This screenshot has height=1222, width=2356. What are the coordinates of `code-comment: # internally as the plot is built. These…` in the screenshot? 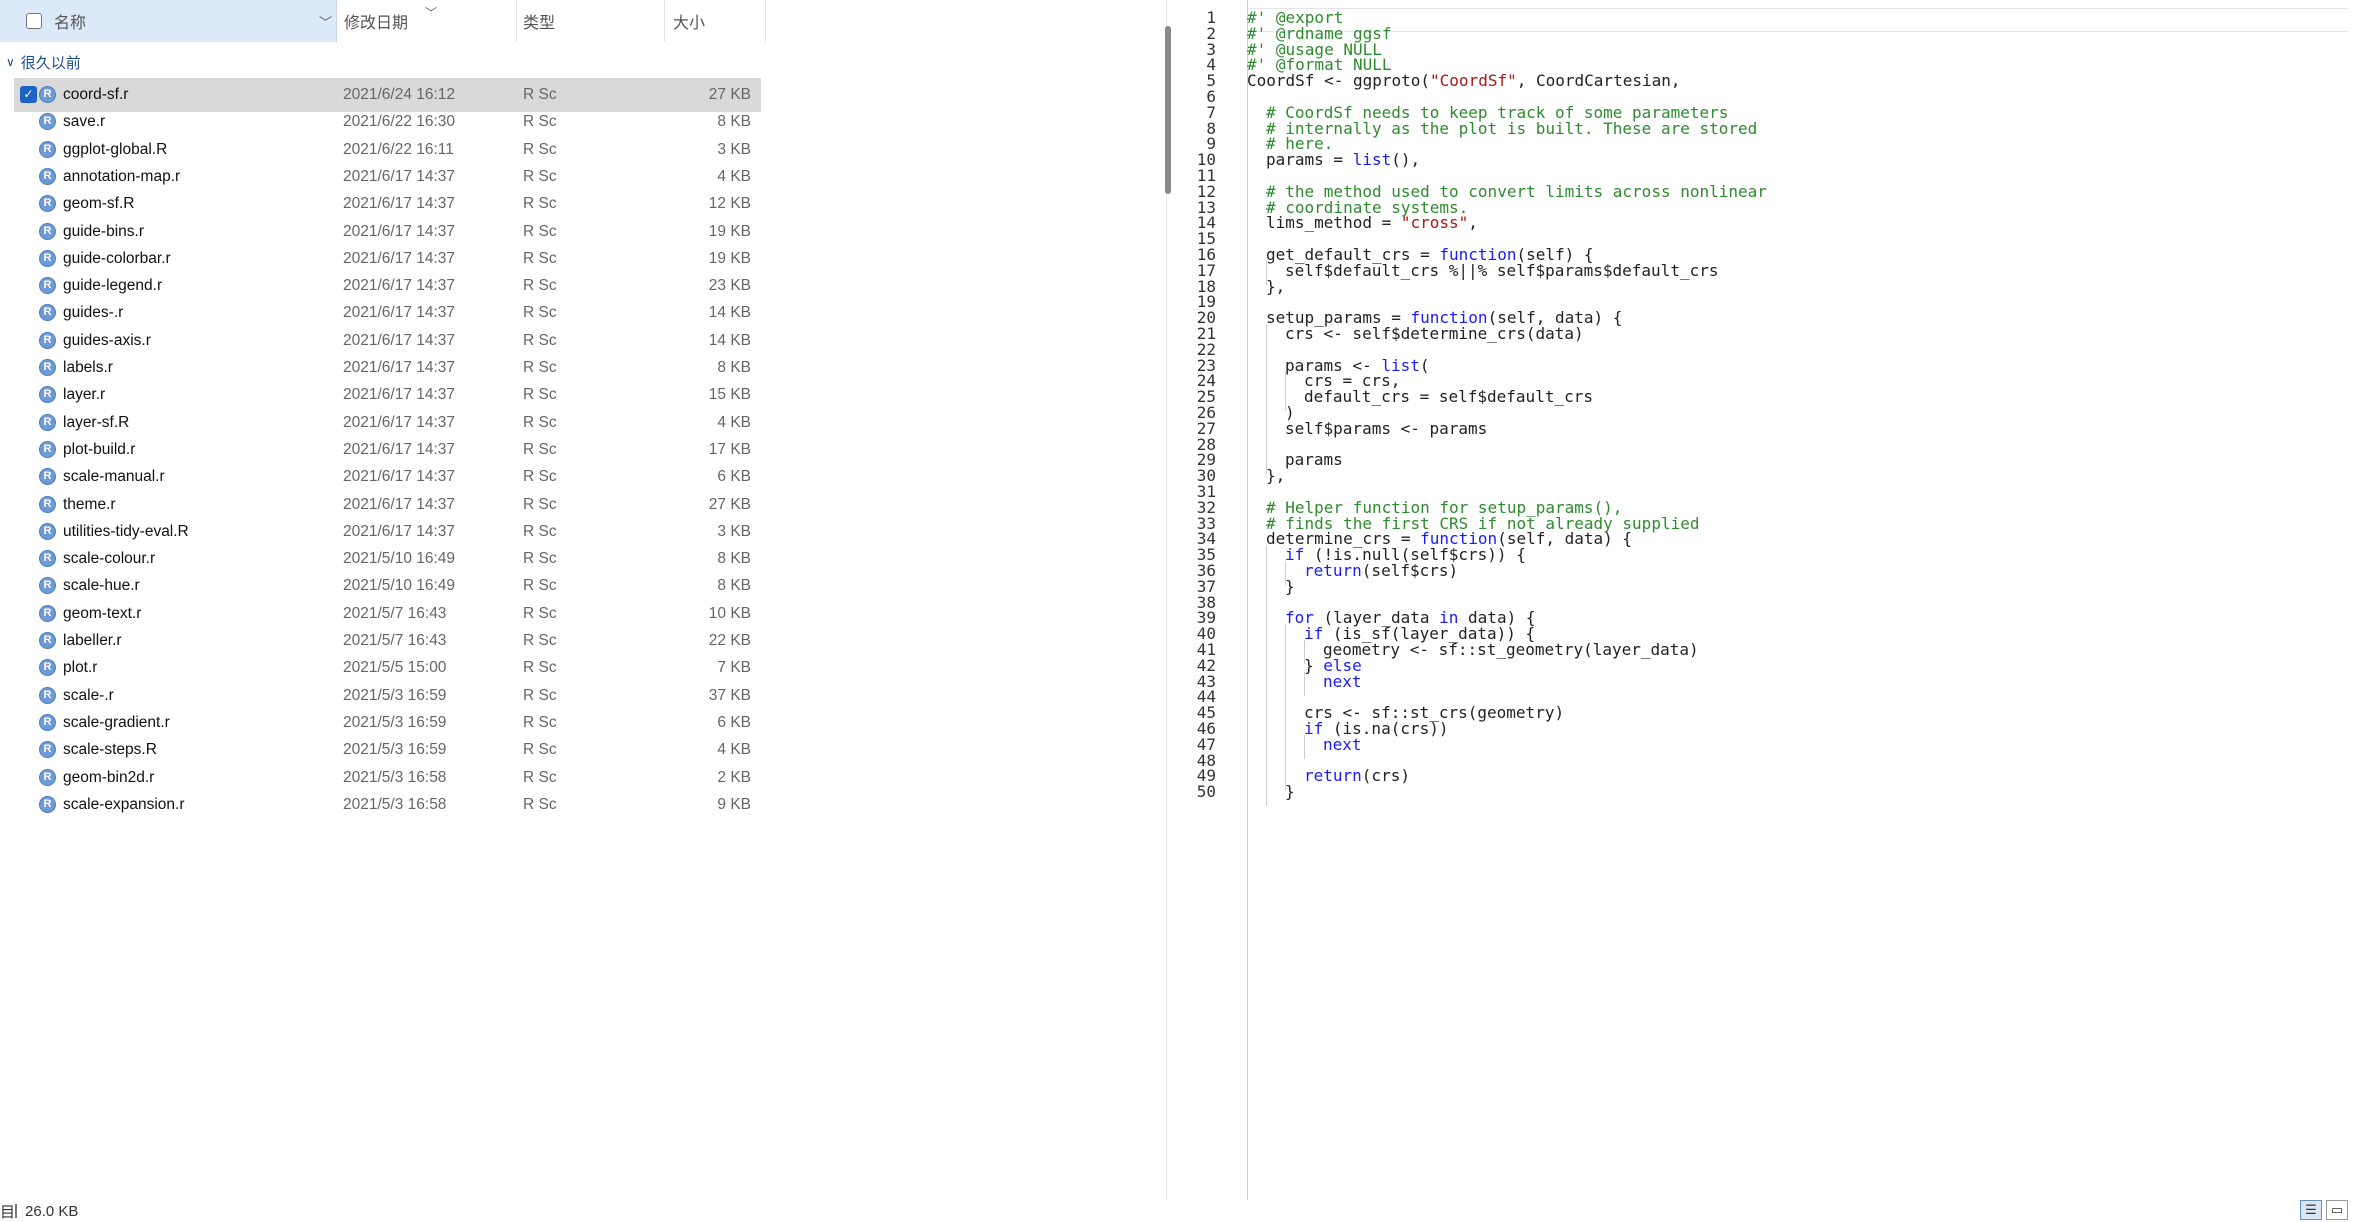 It's located at (1512, 128).